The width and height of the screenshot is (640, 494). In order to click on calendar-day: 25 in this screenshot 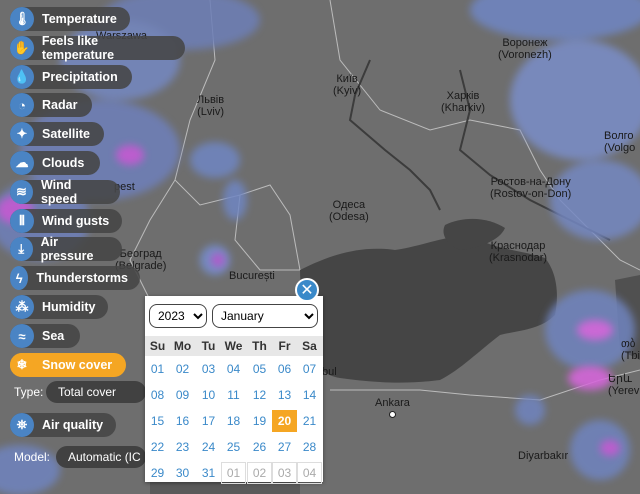, I will do `click(233, 447)`.